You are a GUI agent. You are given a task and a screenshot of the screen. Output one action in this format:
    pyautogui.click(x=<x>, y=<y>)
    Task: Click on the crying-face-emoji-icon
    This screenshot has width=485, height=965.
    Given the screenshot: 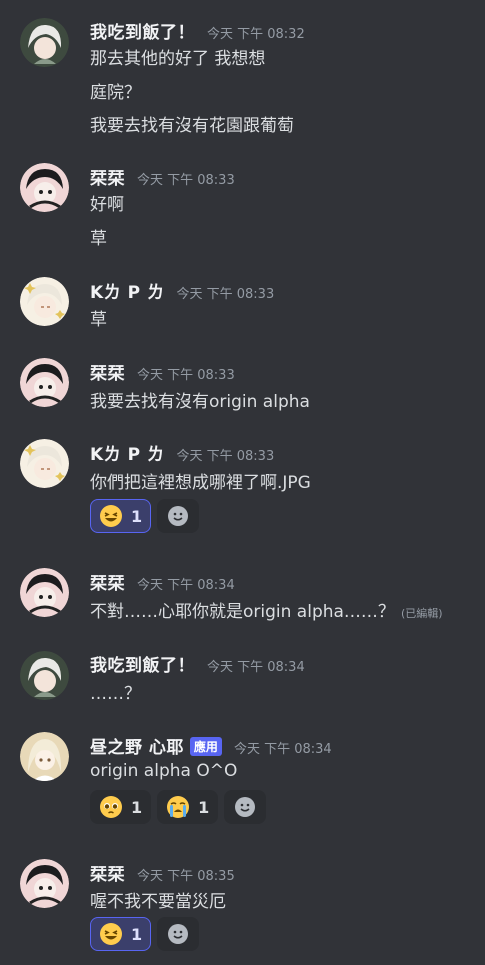 What is the action you would take?
    pyautogui.click(x=178, y=807)
    